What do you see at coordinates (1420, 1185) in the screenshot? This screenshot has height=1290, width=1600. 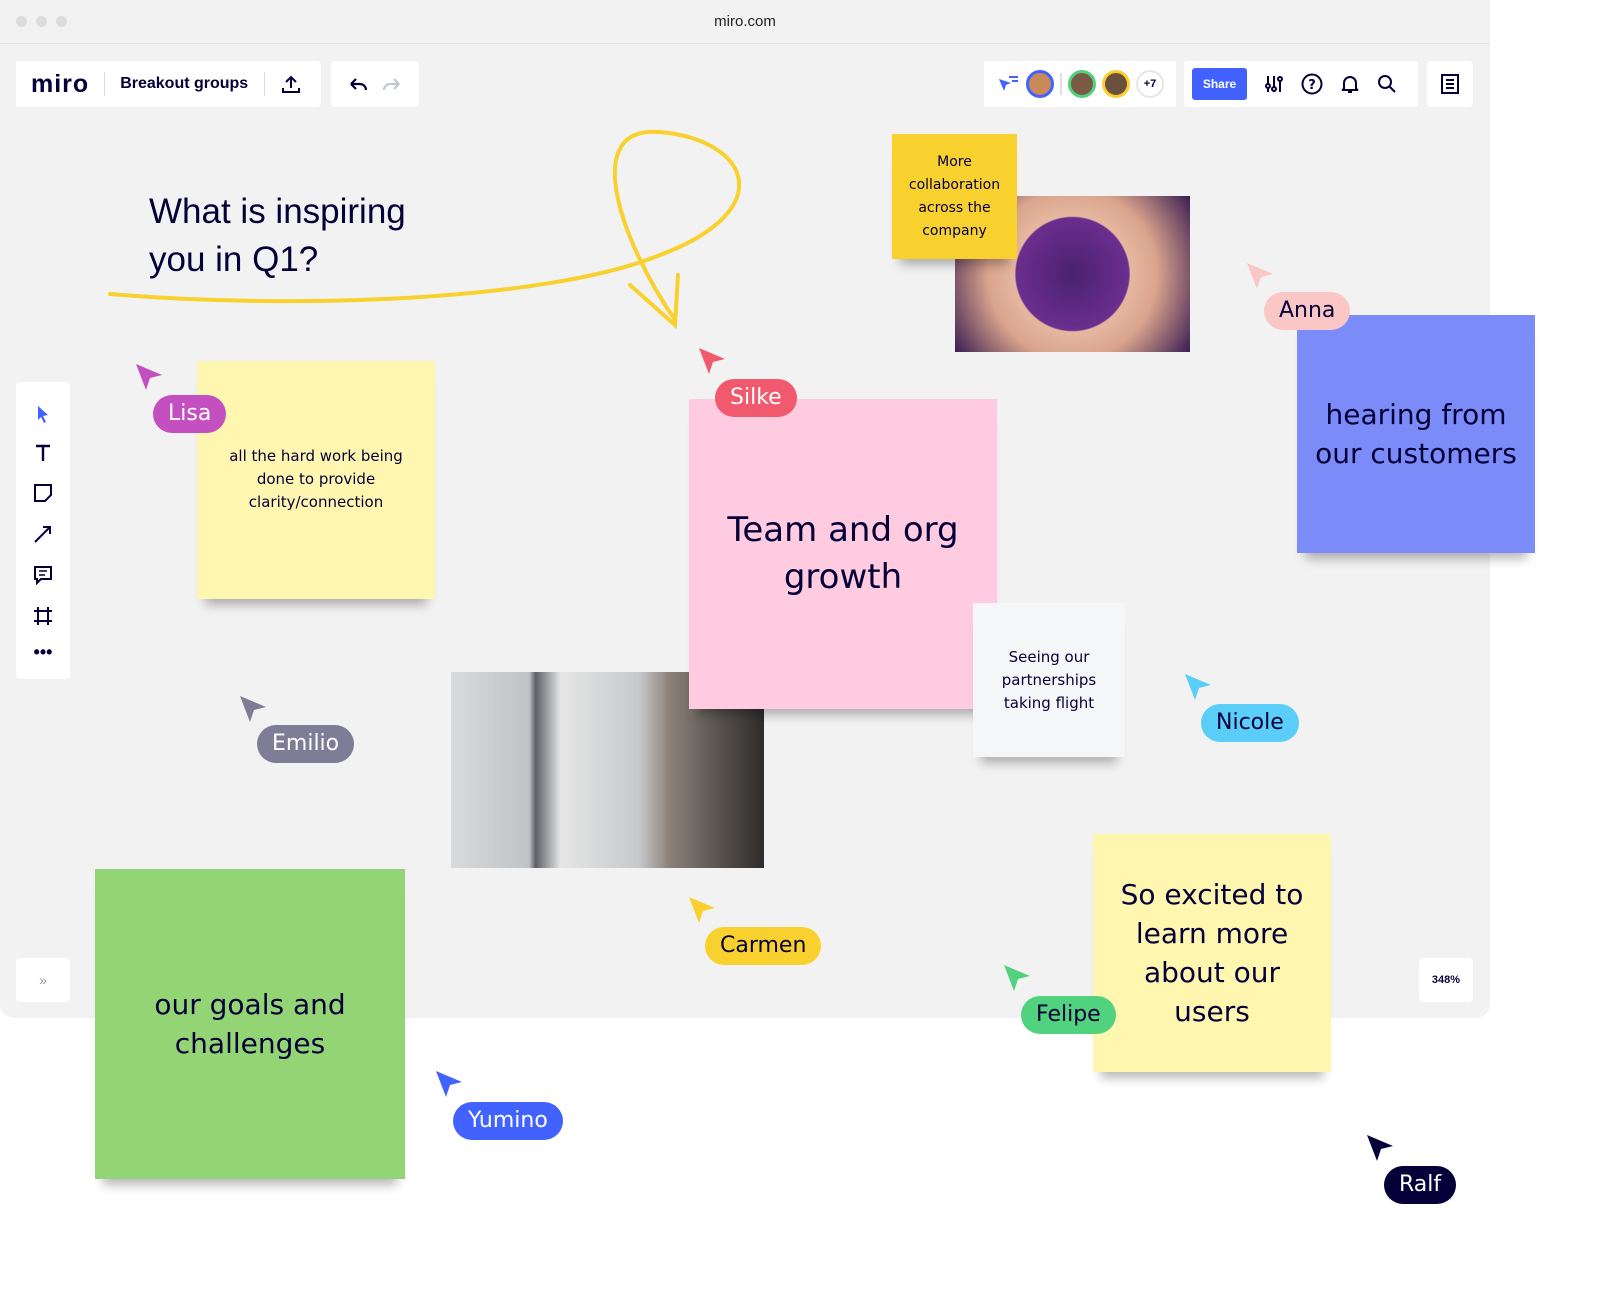 I see `cursor-label-ralf: Ralf` at bounding box center [1420, 1185].